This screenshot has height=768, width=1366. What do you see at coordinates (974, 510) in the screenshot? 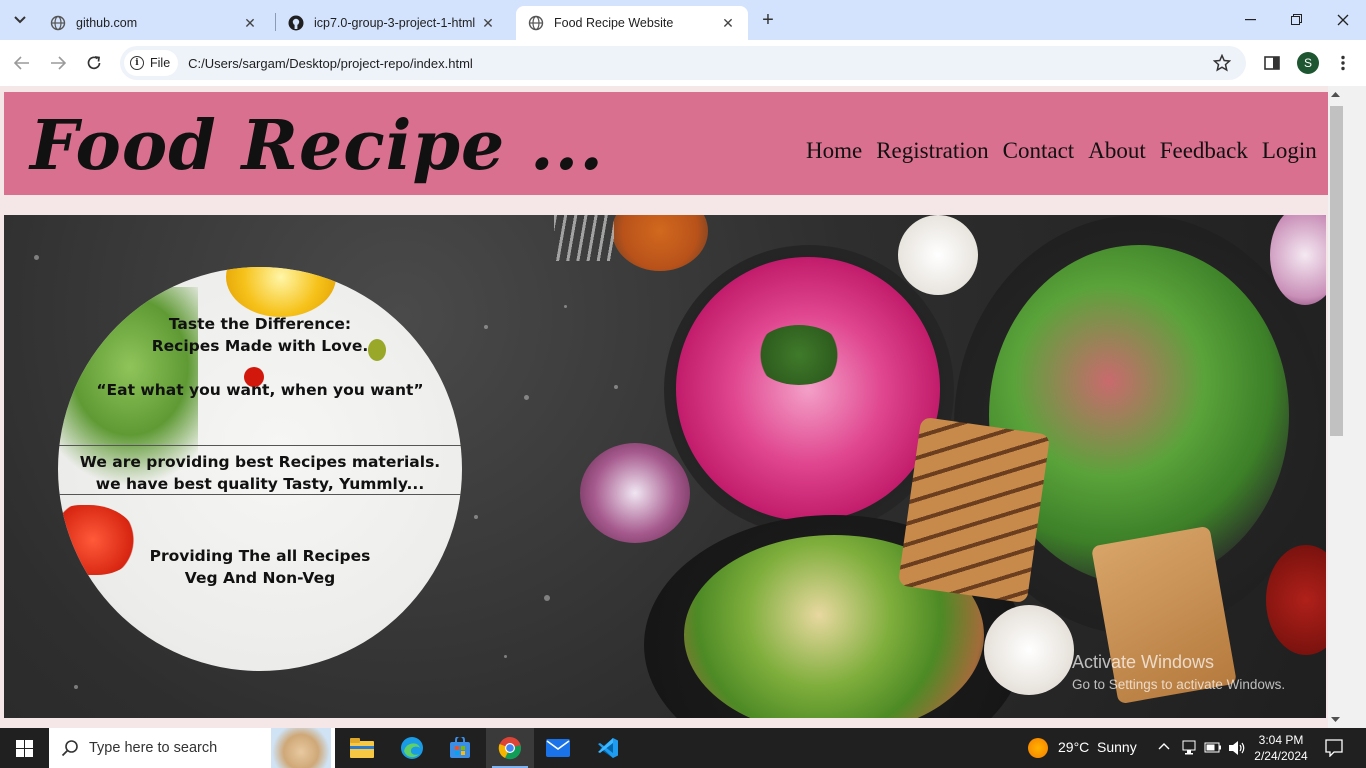
I see `grilled-bread` at bounding box center [974, 510].